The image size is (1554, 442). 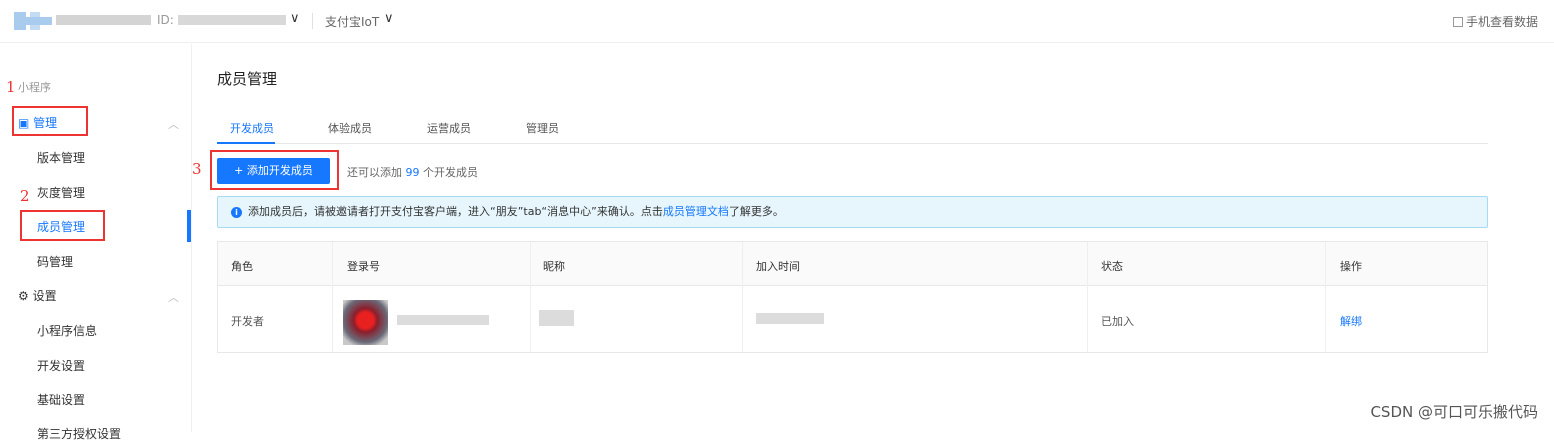 I want to click on sidebar-item-basic-settings: 基础设置, so click(x=61, y=399).